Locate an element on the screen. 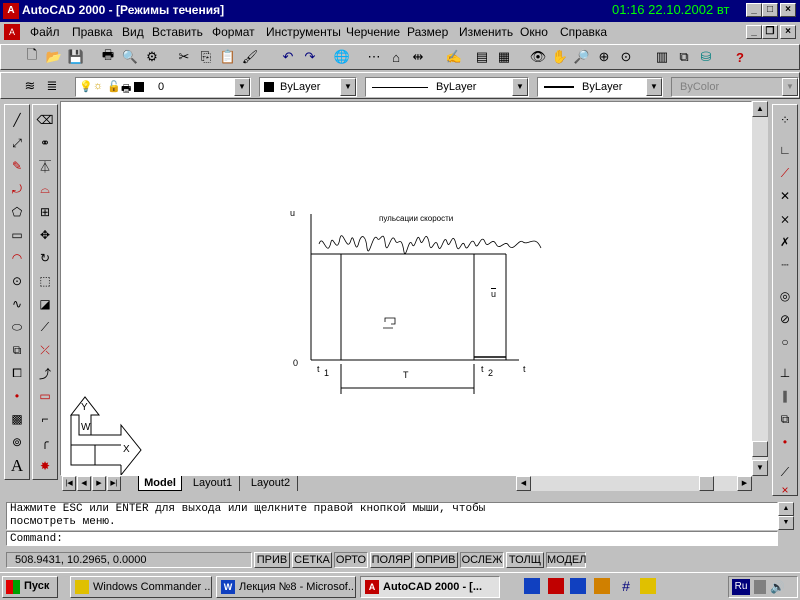  offset-icon: ⌓ is located at coordinates (45, 189).